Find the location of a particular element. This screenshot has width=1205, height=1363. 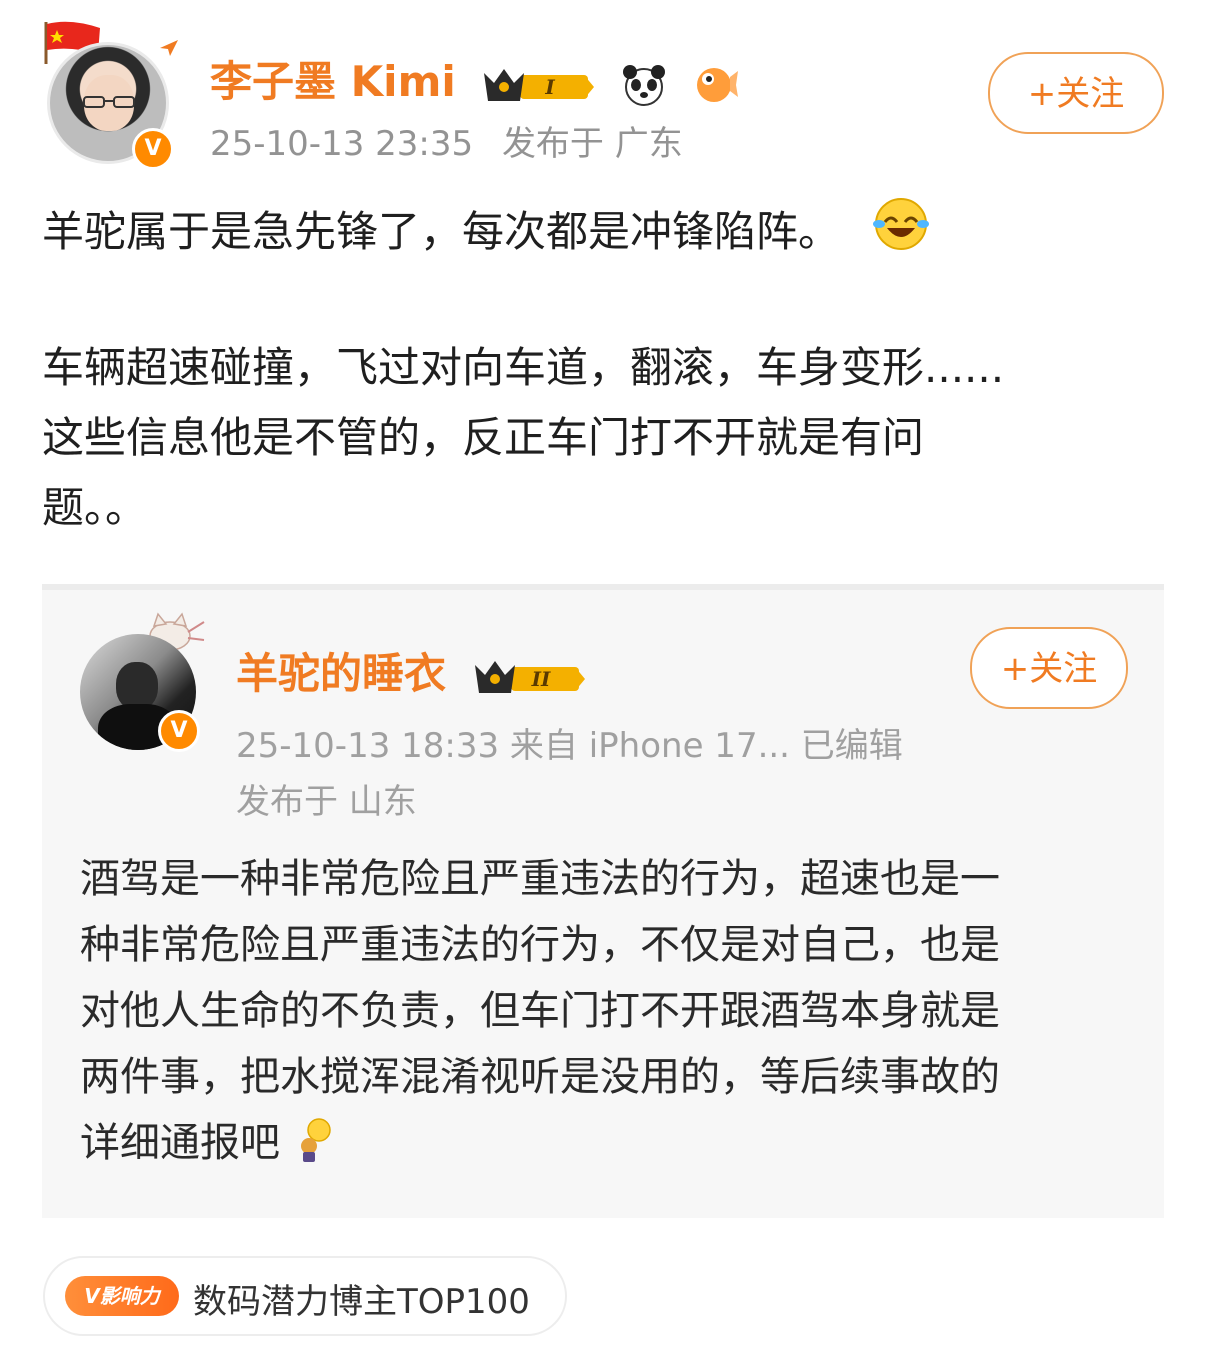

follow-button: +关注 is located at coordinates (1076, 93).